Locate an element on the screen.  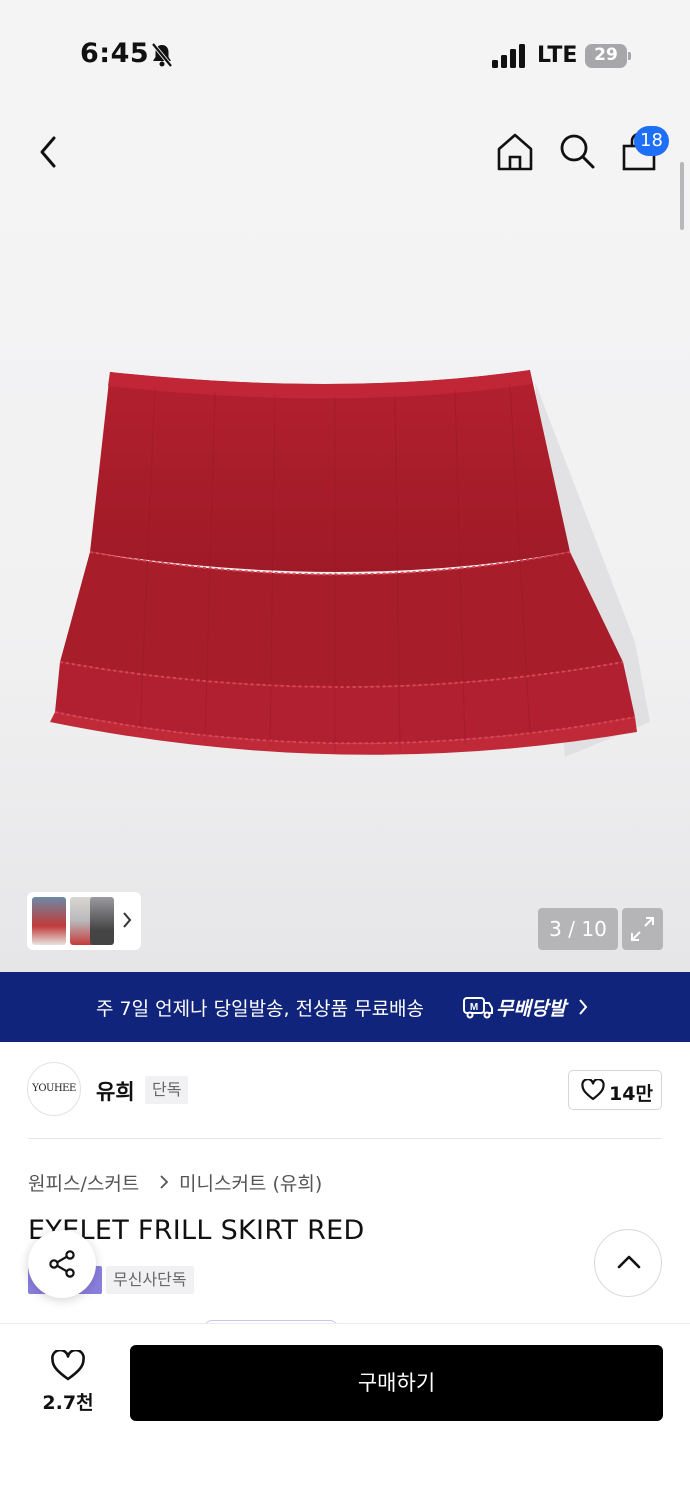
brand-name: 유희 is located at coordinates (115, 1091).